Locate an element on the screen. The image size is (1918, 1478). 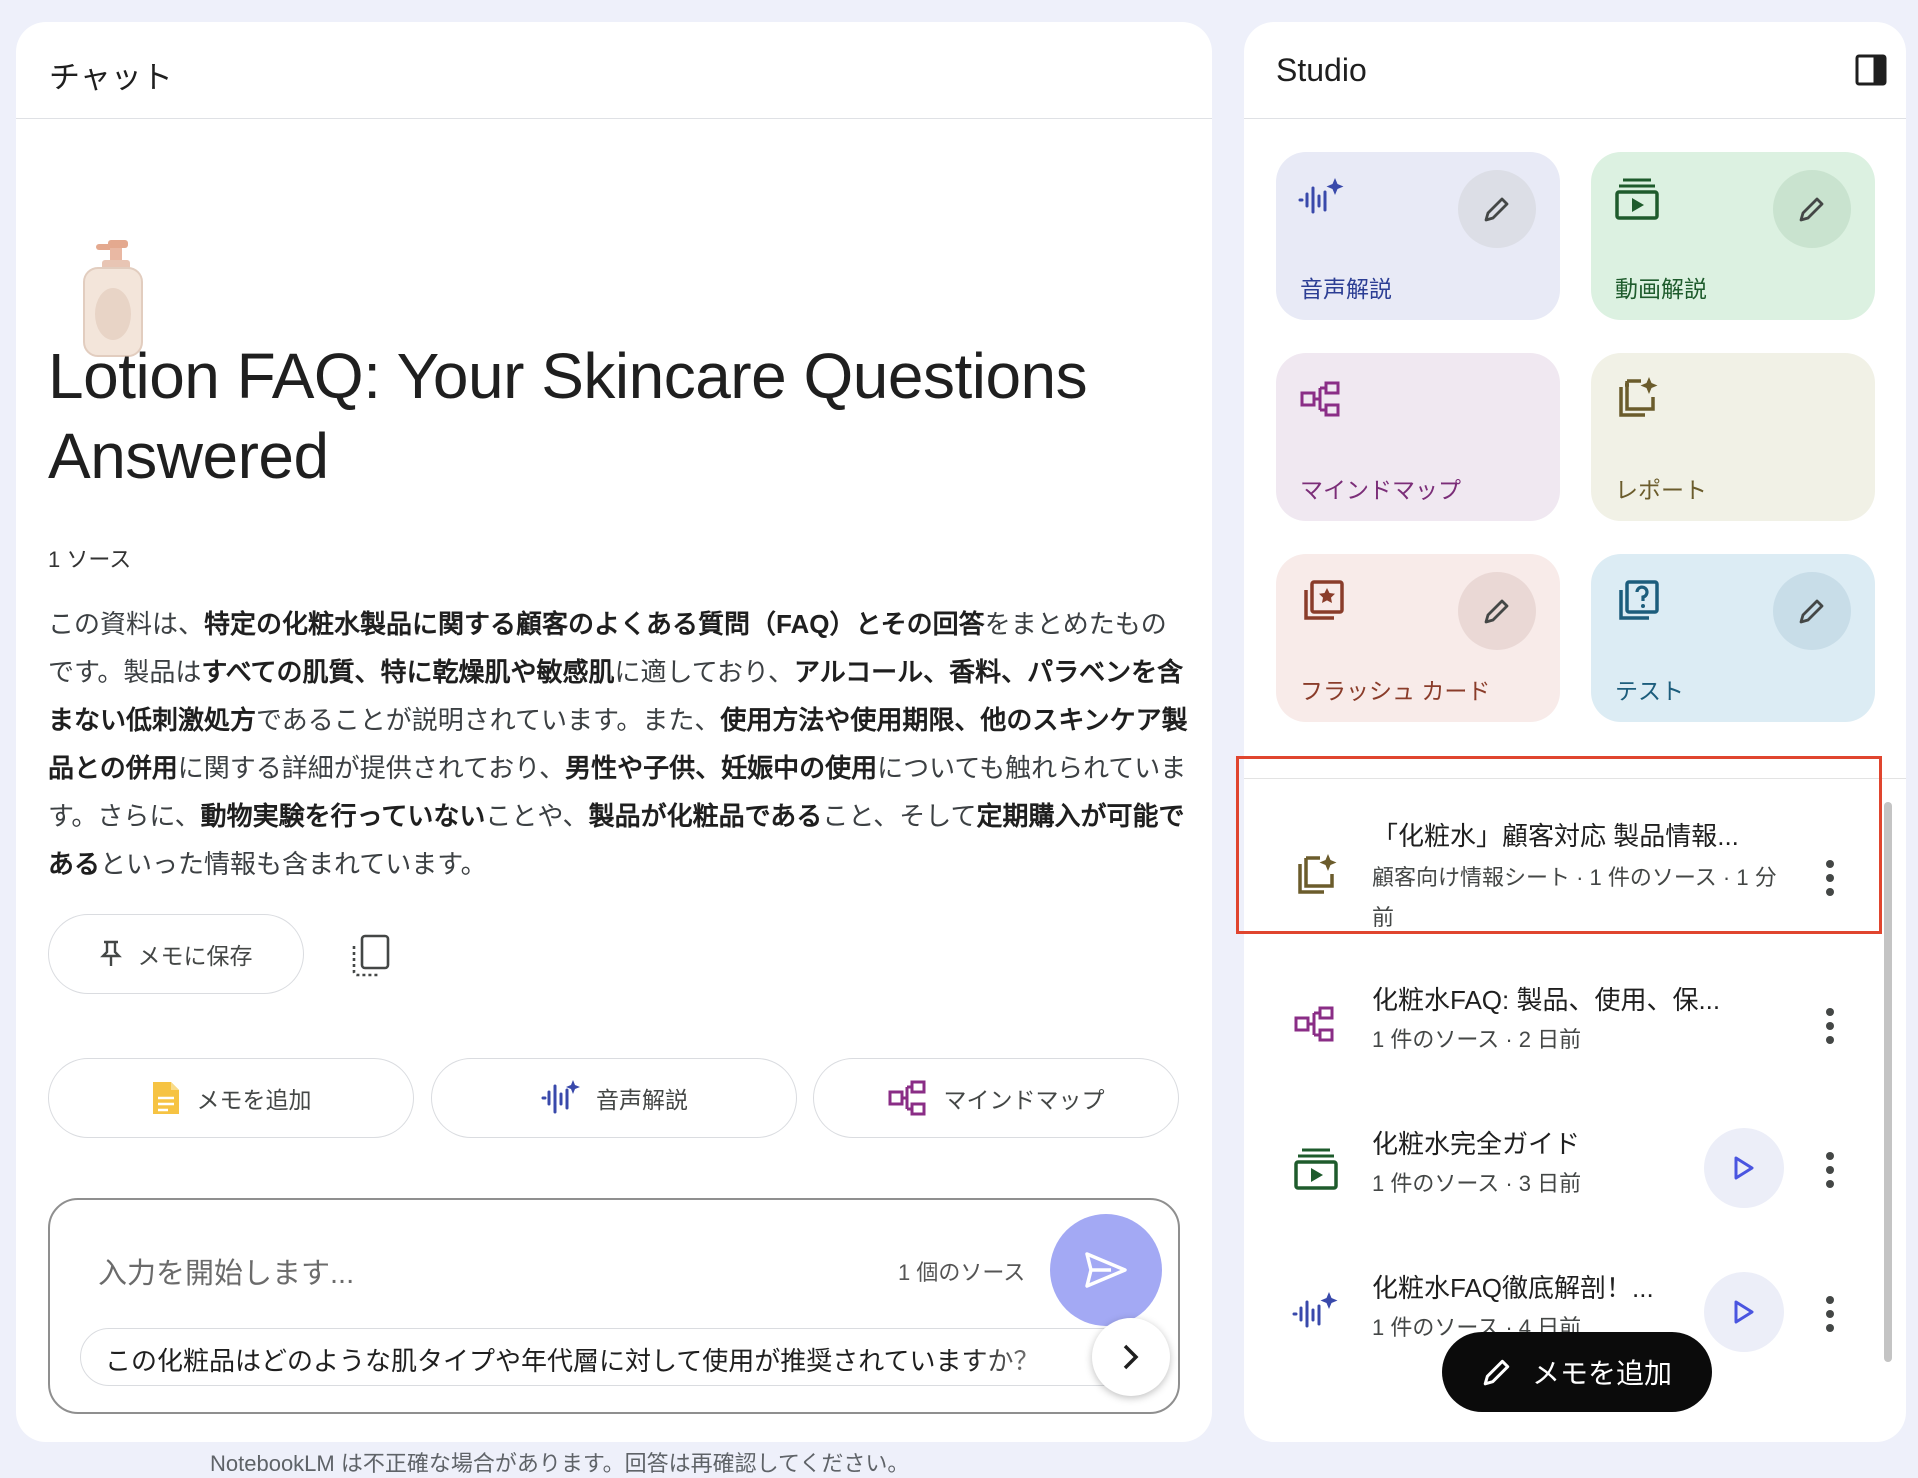
suggested-question-chip: この化粧品はどのような肌タイプや年代層に対して使用が推奨されていますか？ is located at coordinates (605, 1357).